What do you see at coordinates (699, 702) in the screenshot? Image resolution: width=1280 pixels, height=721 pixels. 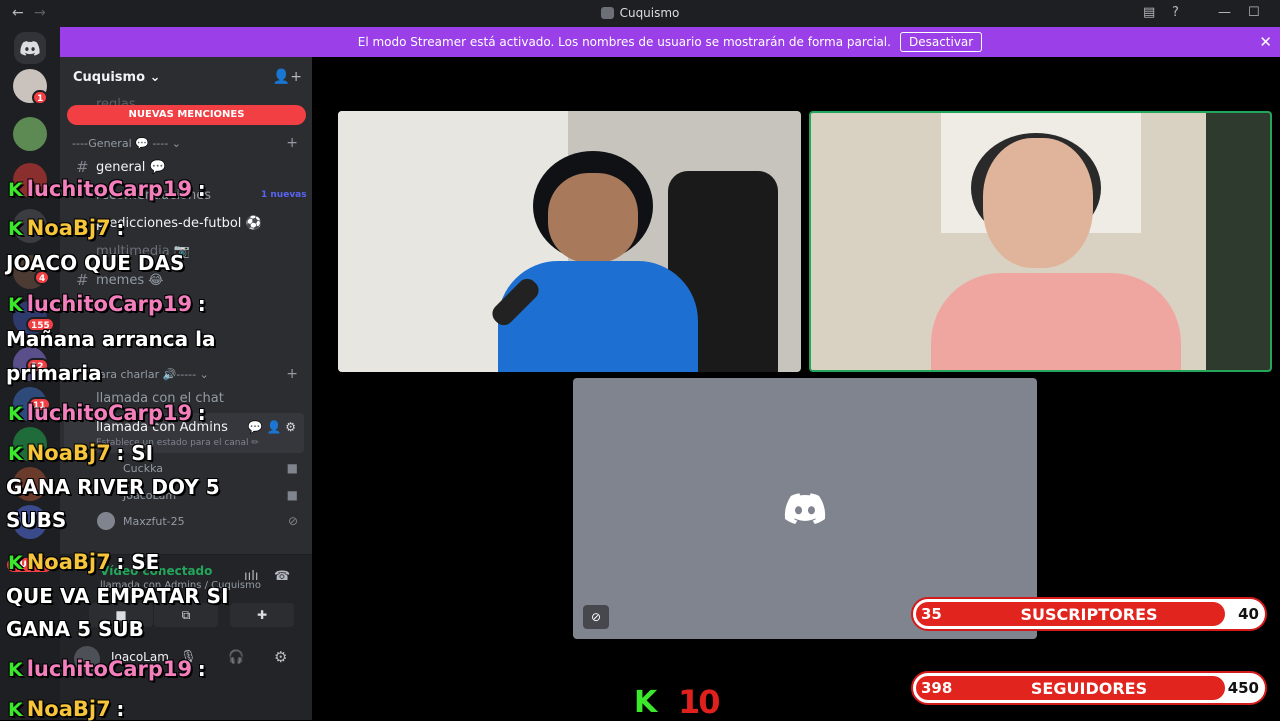 I see `kick-goal-count: 10` at bounding box center [699, 702].